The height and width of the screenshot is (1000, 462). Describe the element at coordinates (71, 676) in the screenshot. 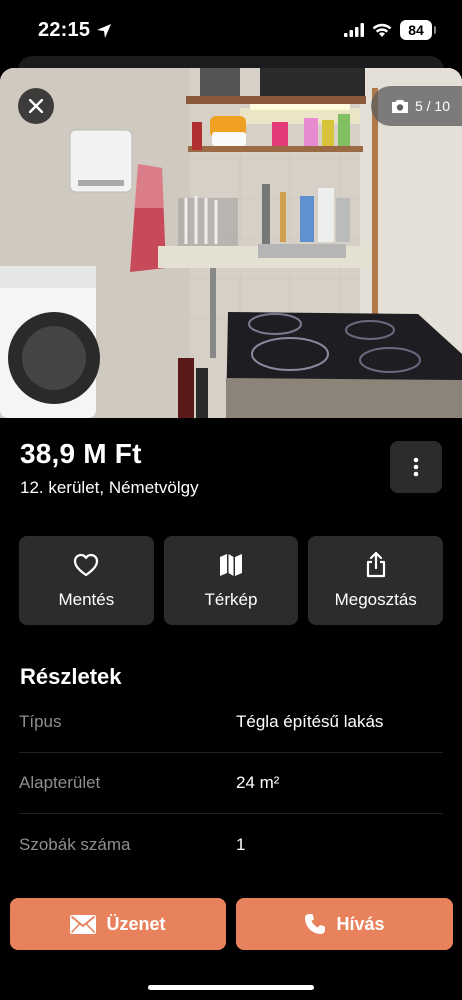

I see `details-section-title: Részletek` at that location.